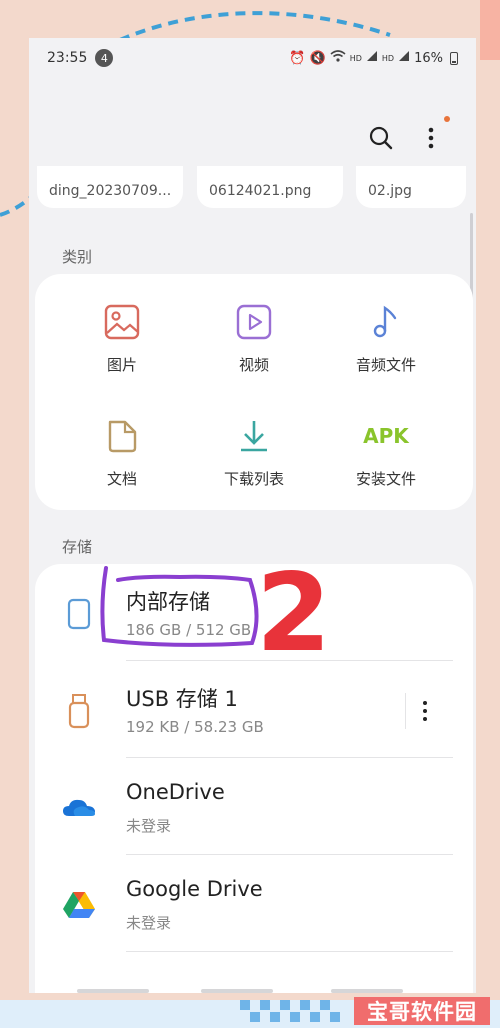  I want to click on battery-percent: 16%, so click(428, 58).